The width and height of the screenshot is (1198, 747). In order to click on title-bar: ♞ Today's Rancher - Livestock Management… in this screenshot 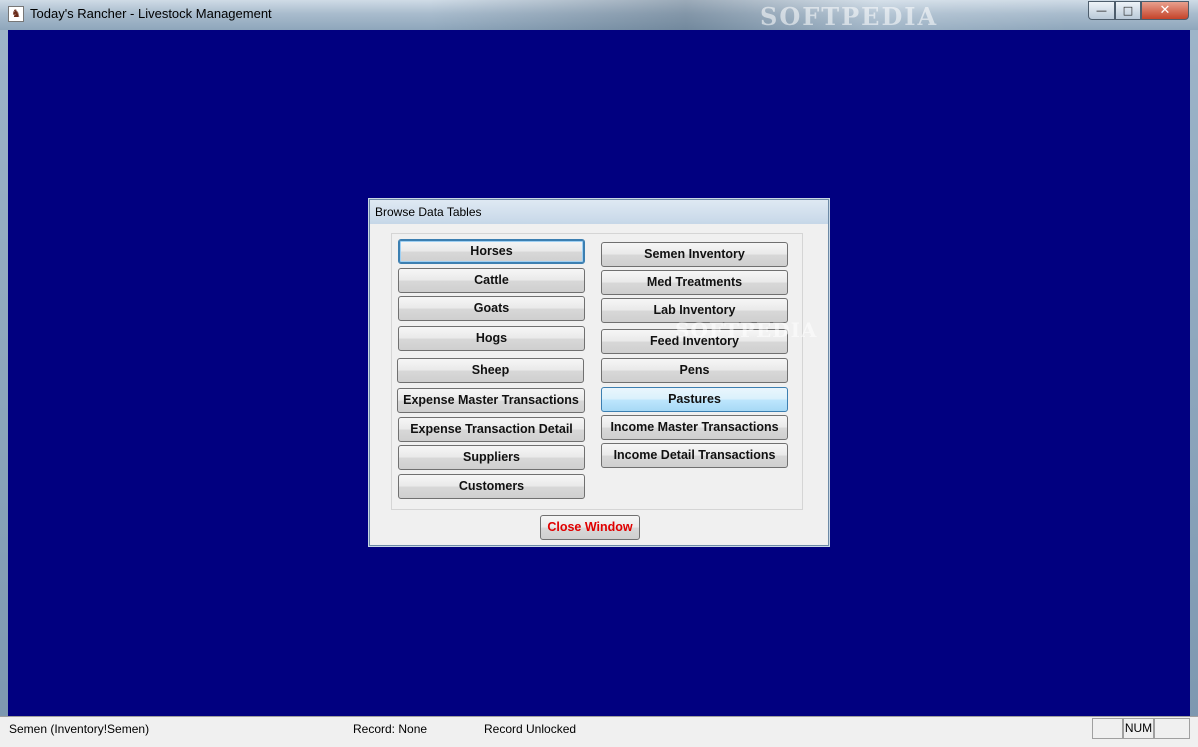, I will do `click(599, 15)`.